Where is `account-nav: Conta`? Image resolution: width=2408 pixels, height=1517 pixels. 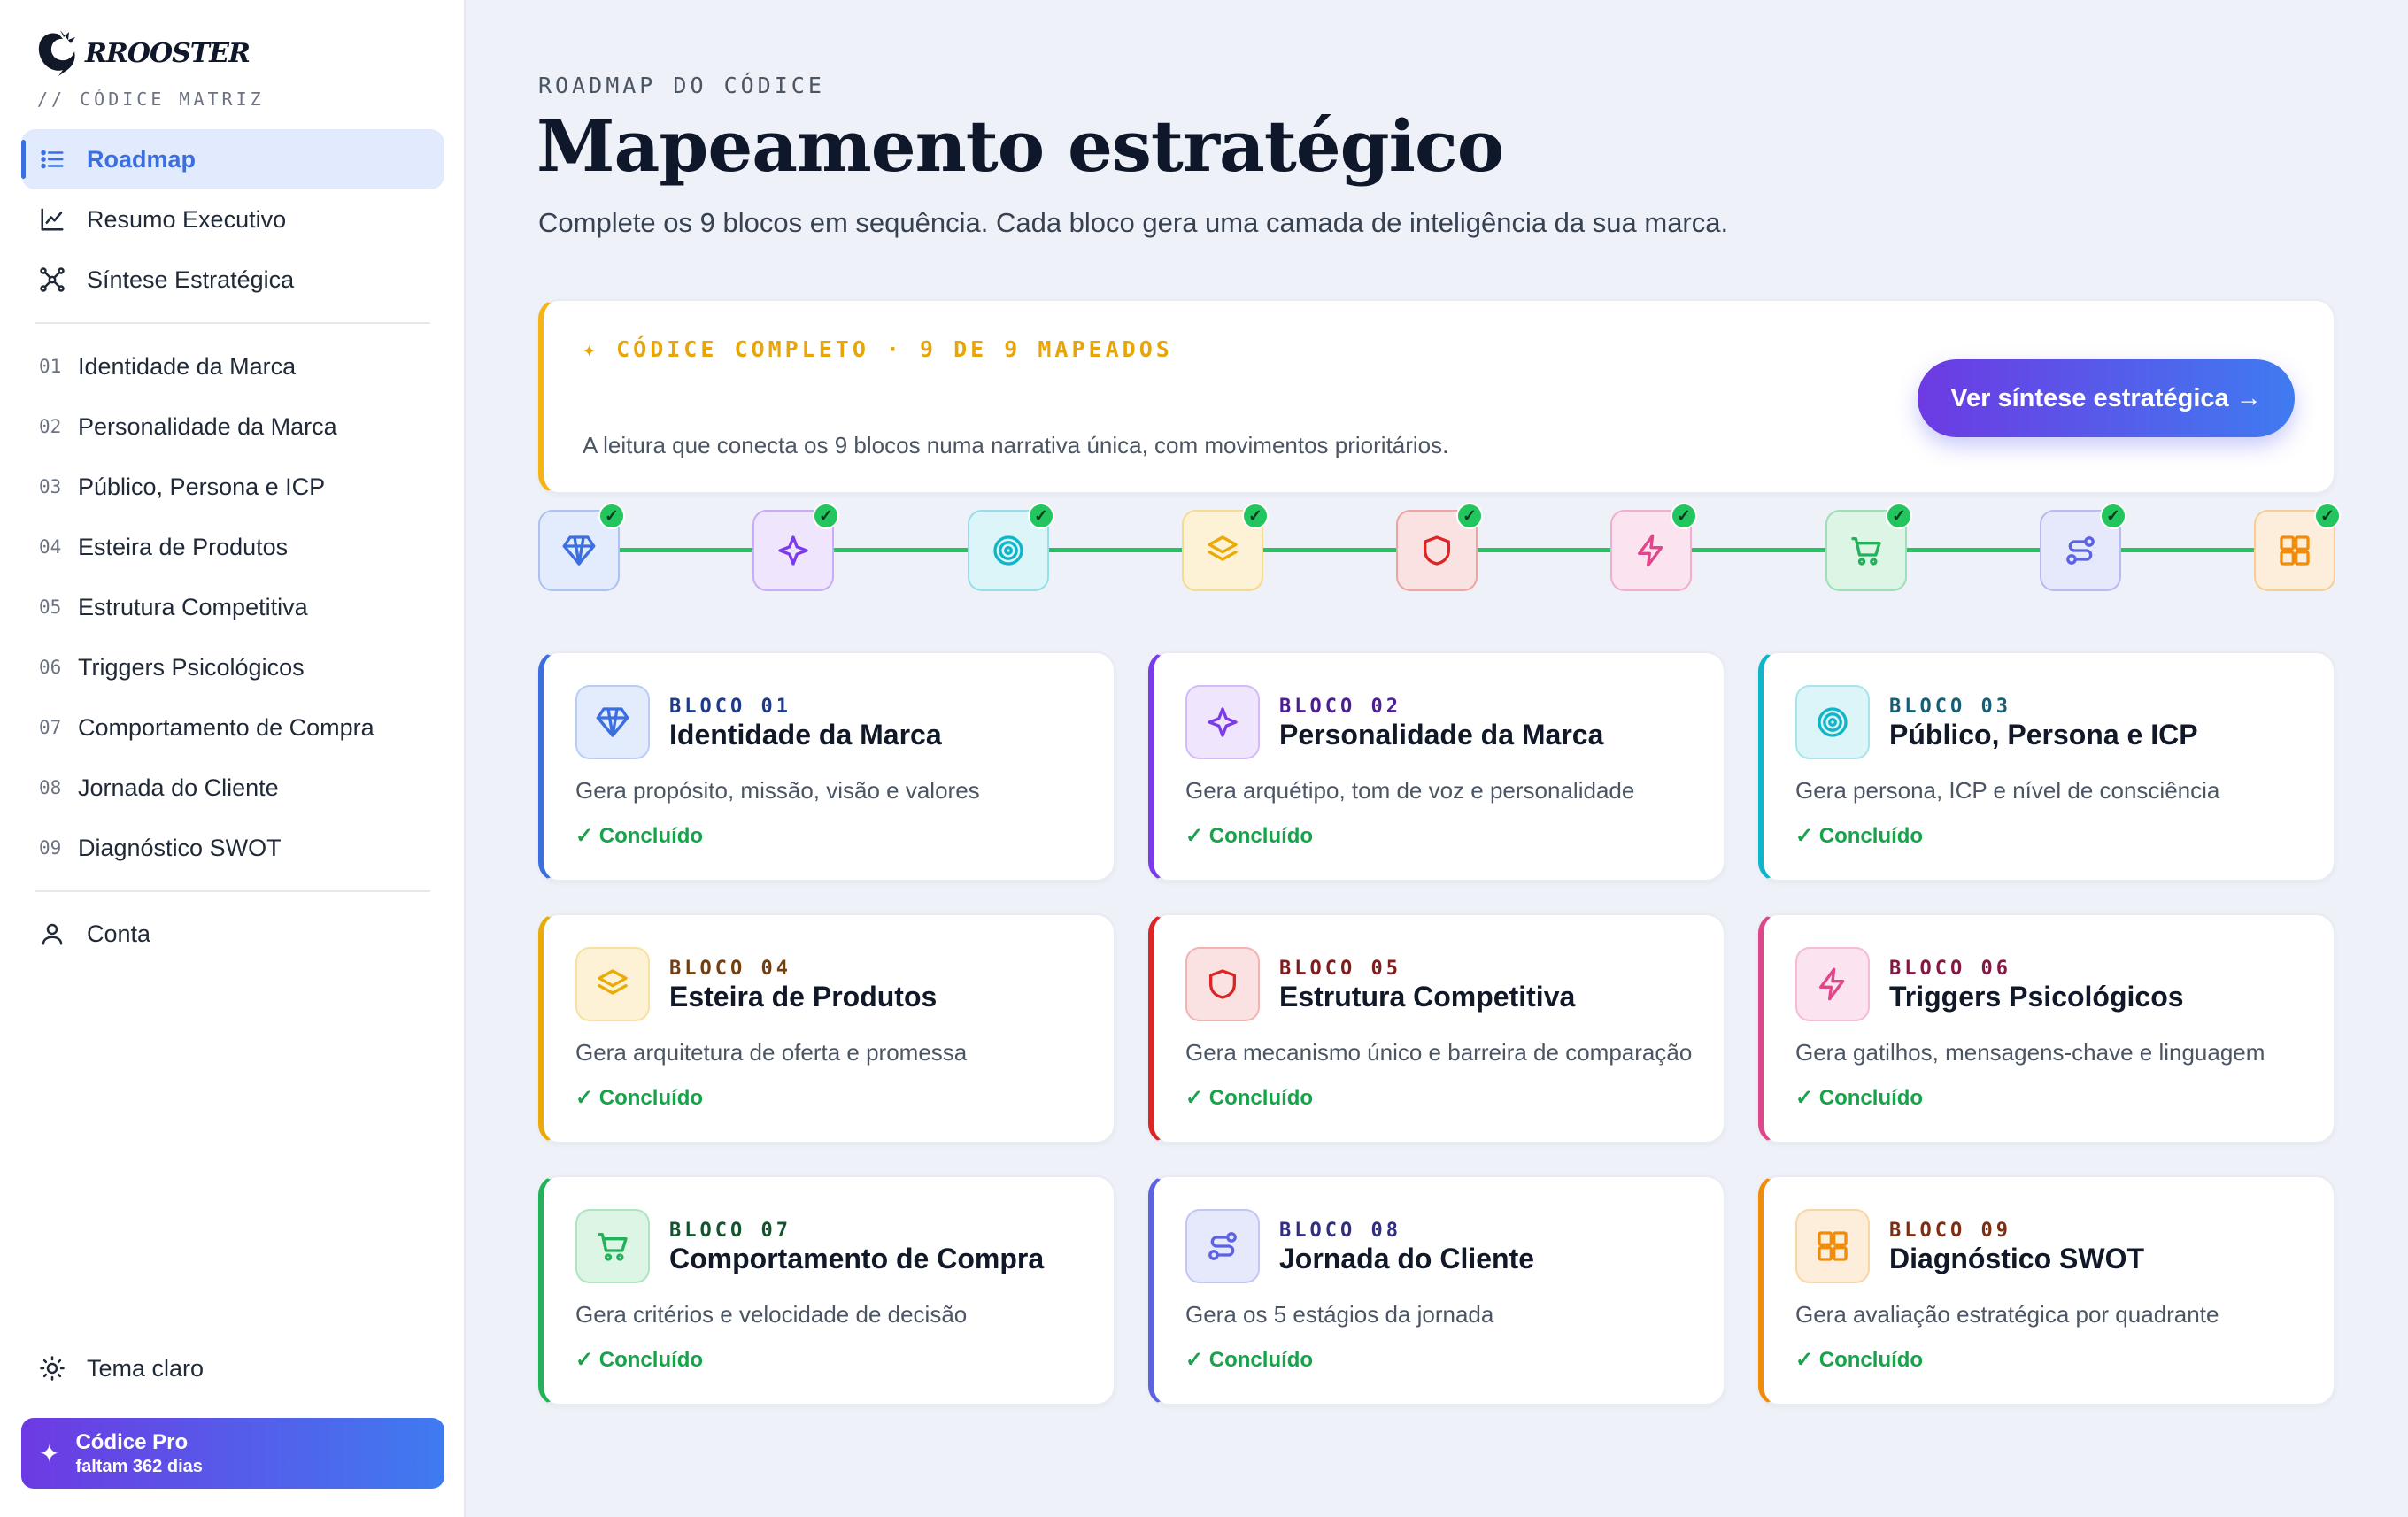 account-nav: Conta is located at coordinates (233, 934).